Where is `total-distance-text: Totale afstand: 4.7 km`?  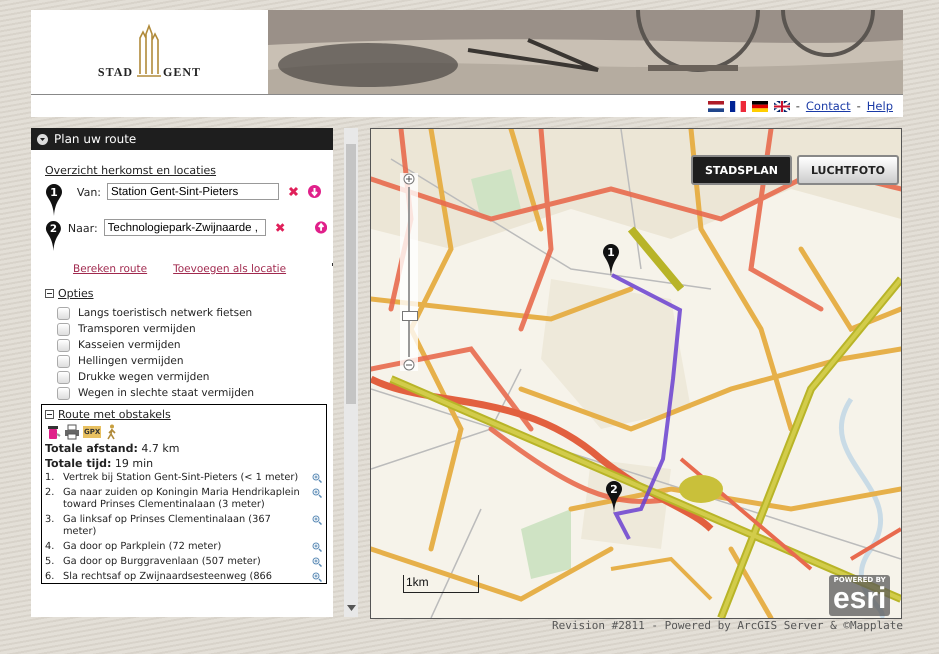
total-distance-text: Totale afstand: 4.7 km is located at coordinates (112, 448).